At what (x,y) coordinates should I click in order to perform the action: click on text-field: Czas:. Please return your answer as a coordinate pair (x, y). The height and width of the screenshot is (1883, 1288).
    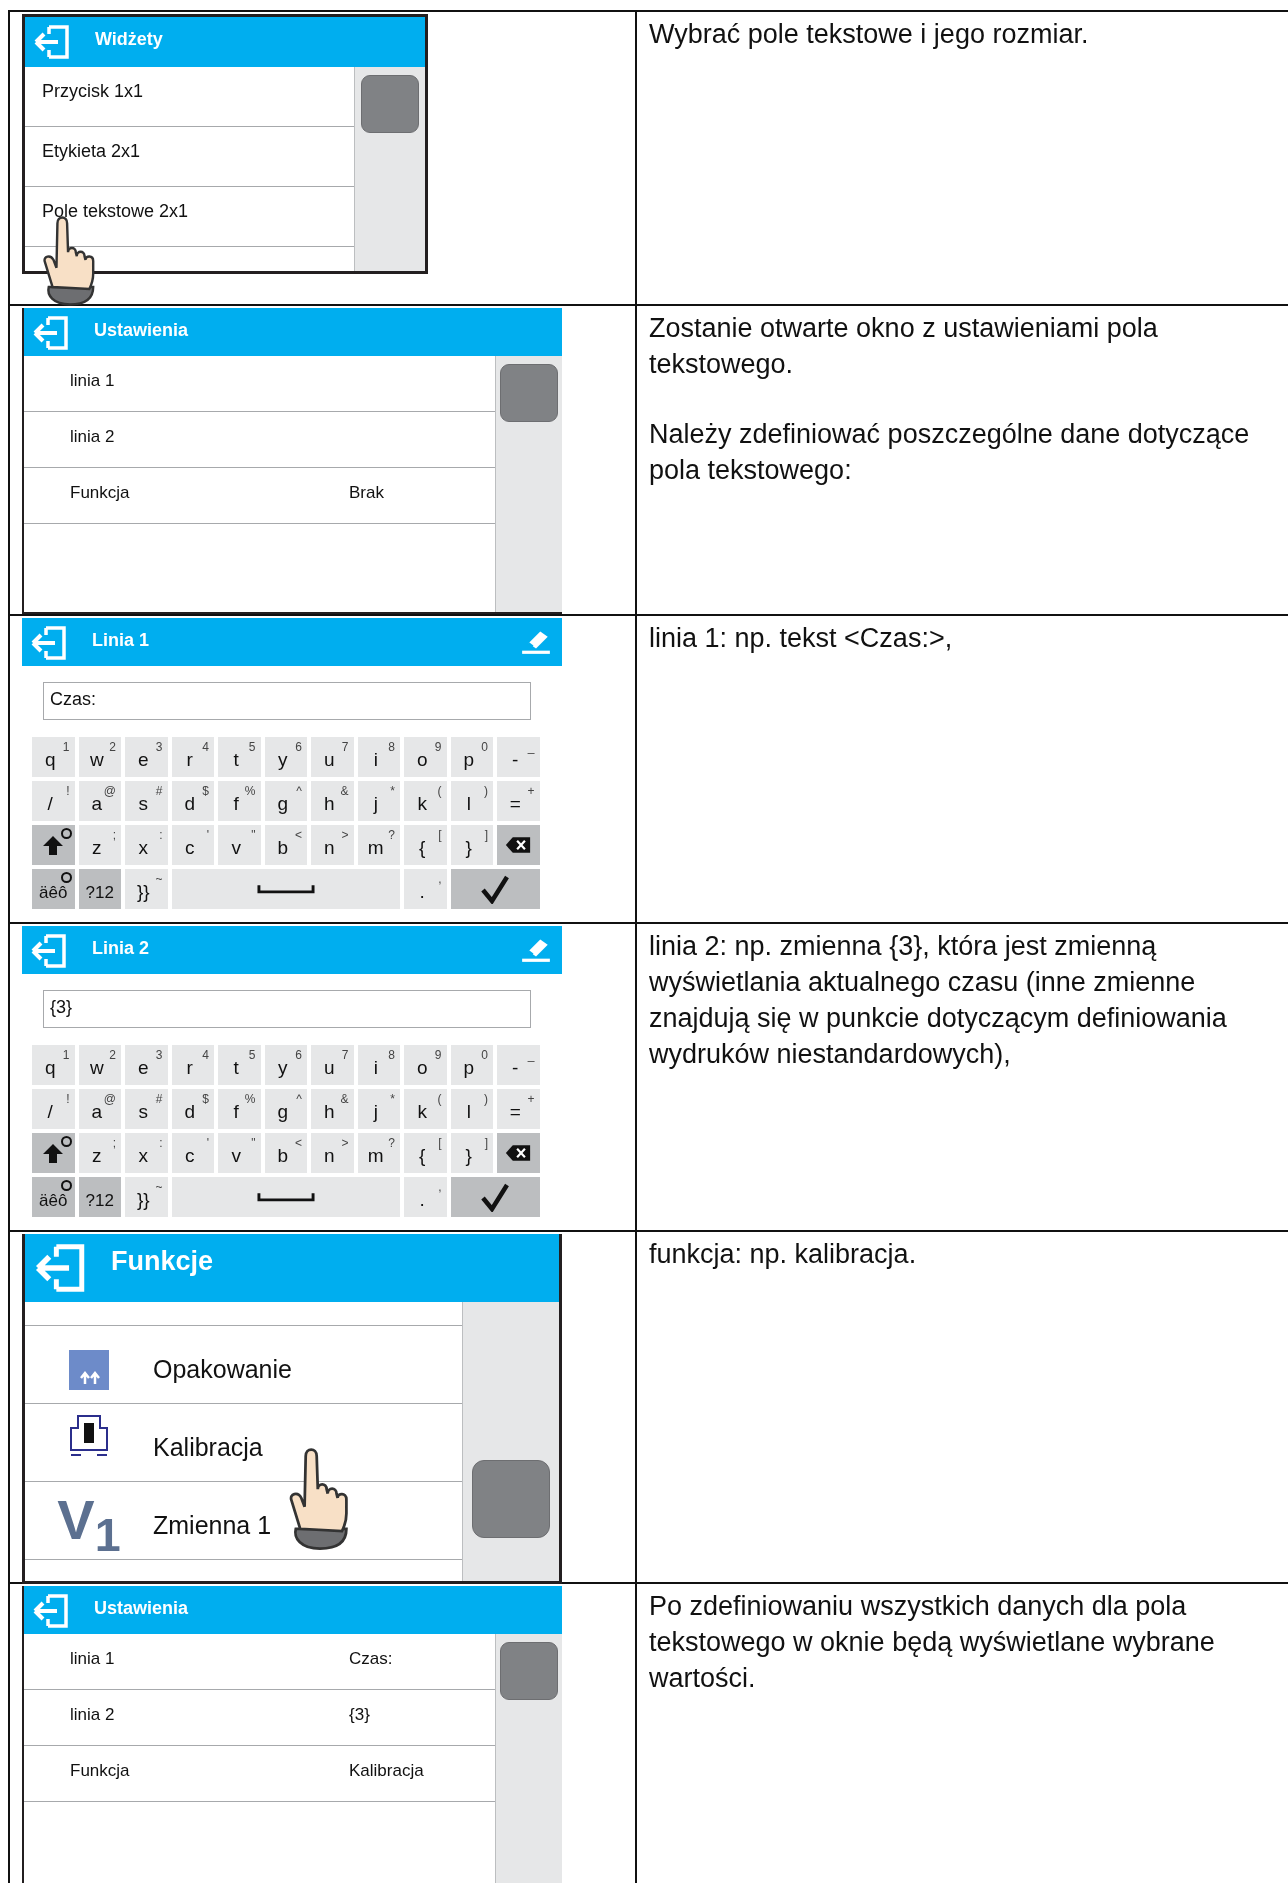
    Looking at the image, I should click on (287, 701).